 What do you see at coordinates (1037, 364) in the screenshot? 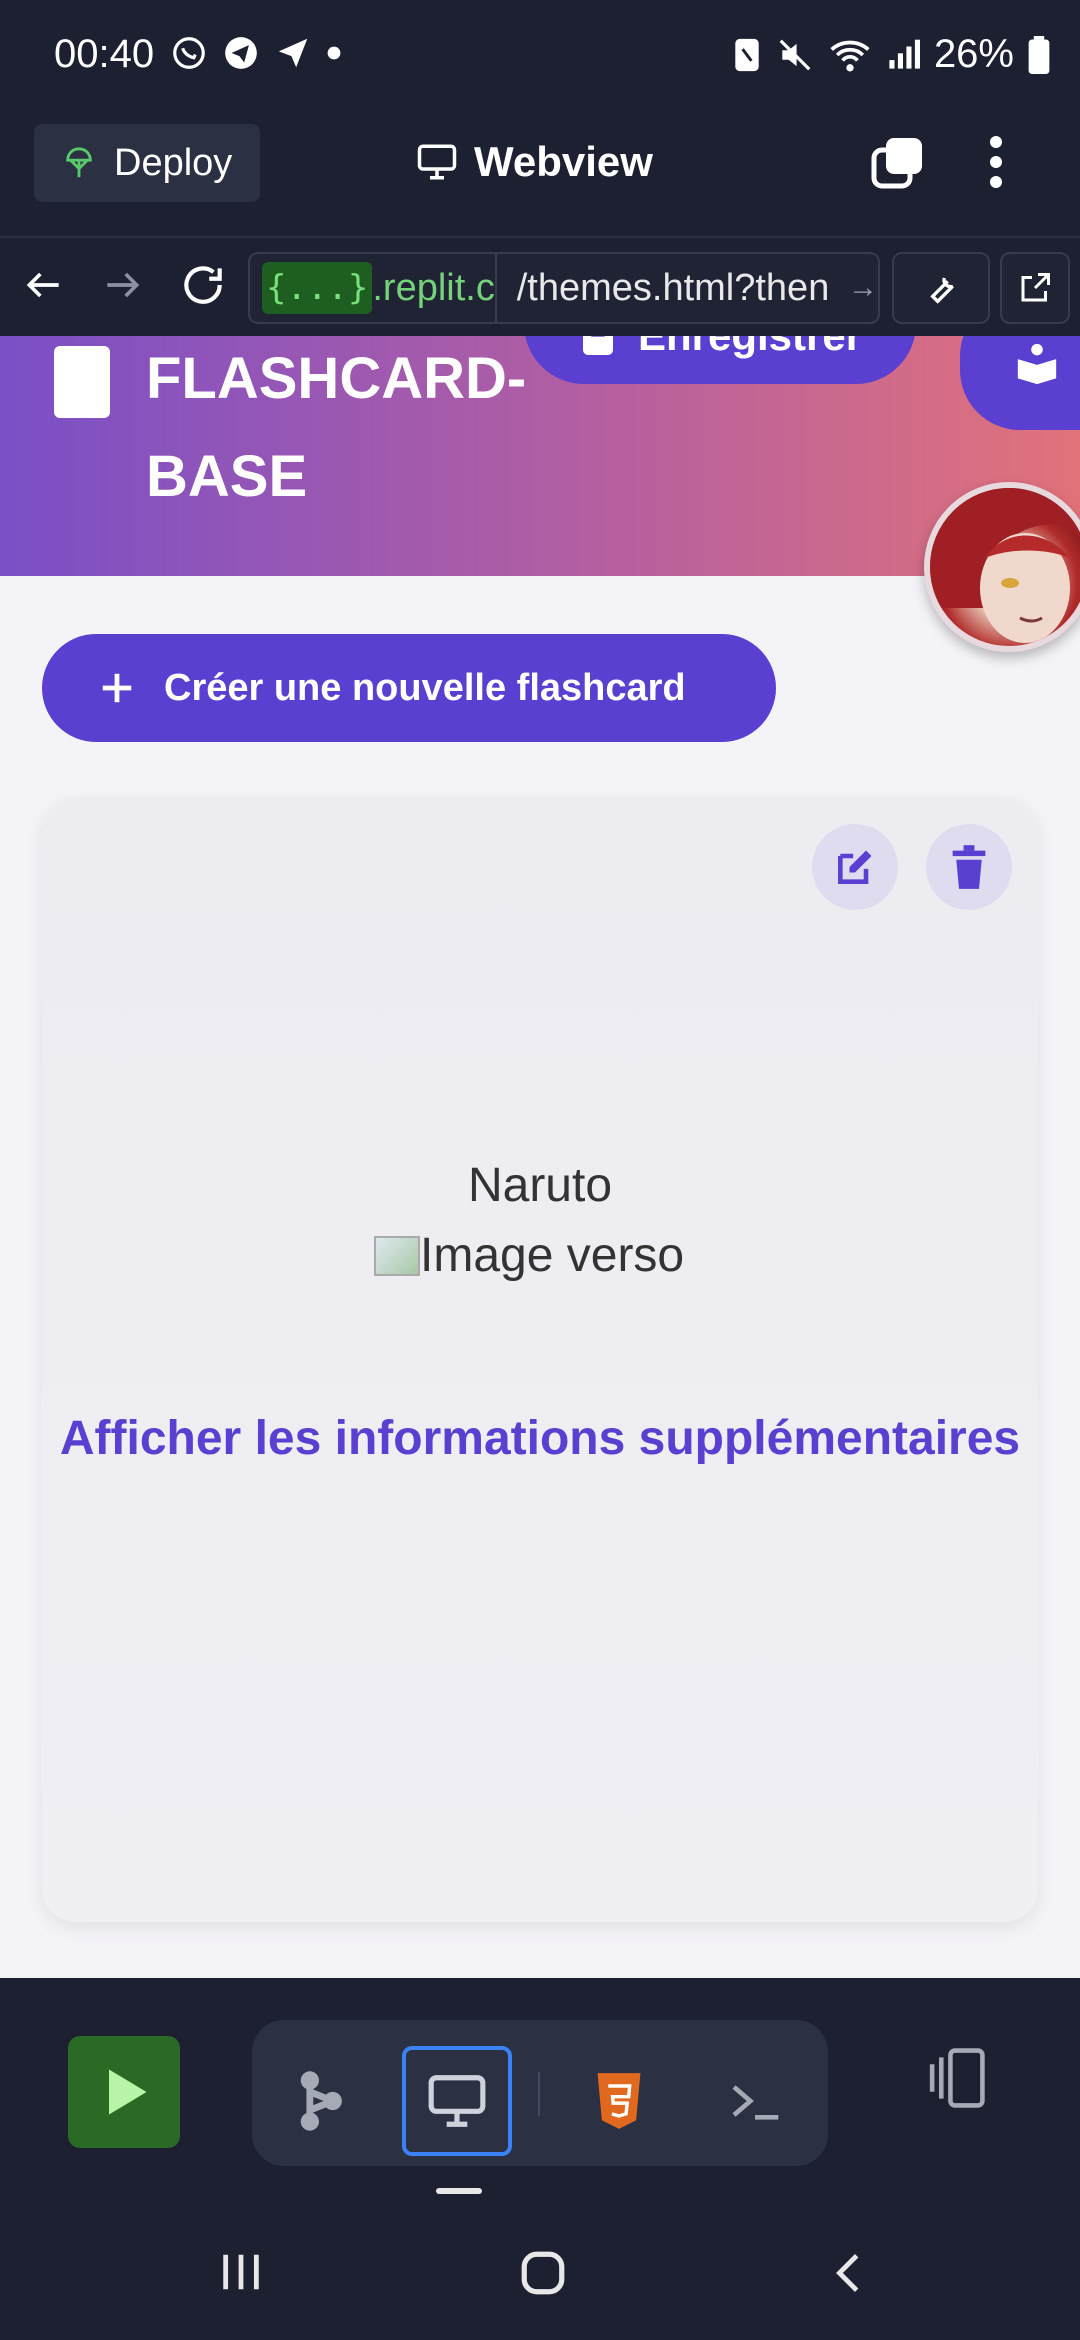
I see `book-reader-icon` at bounding box center [1037, 364].